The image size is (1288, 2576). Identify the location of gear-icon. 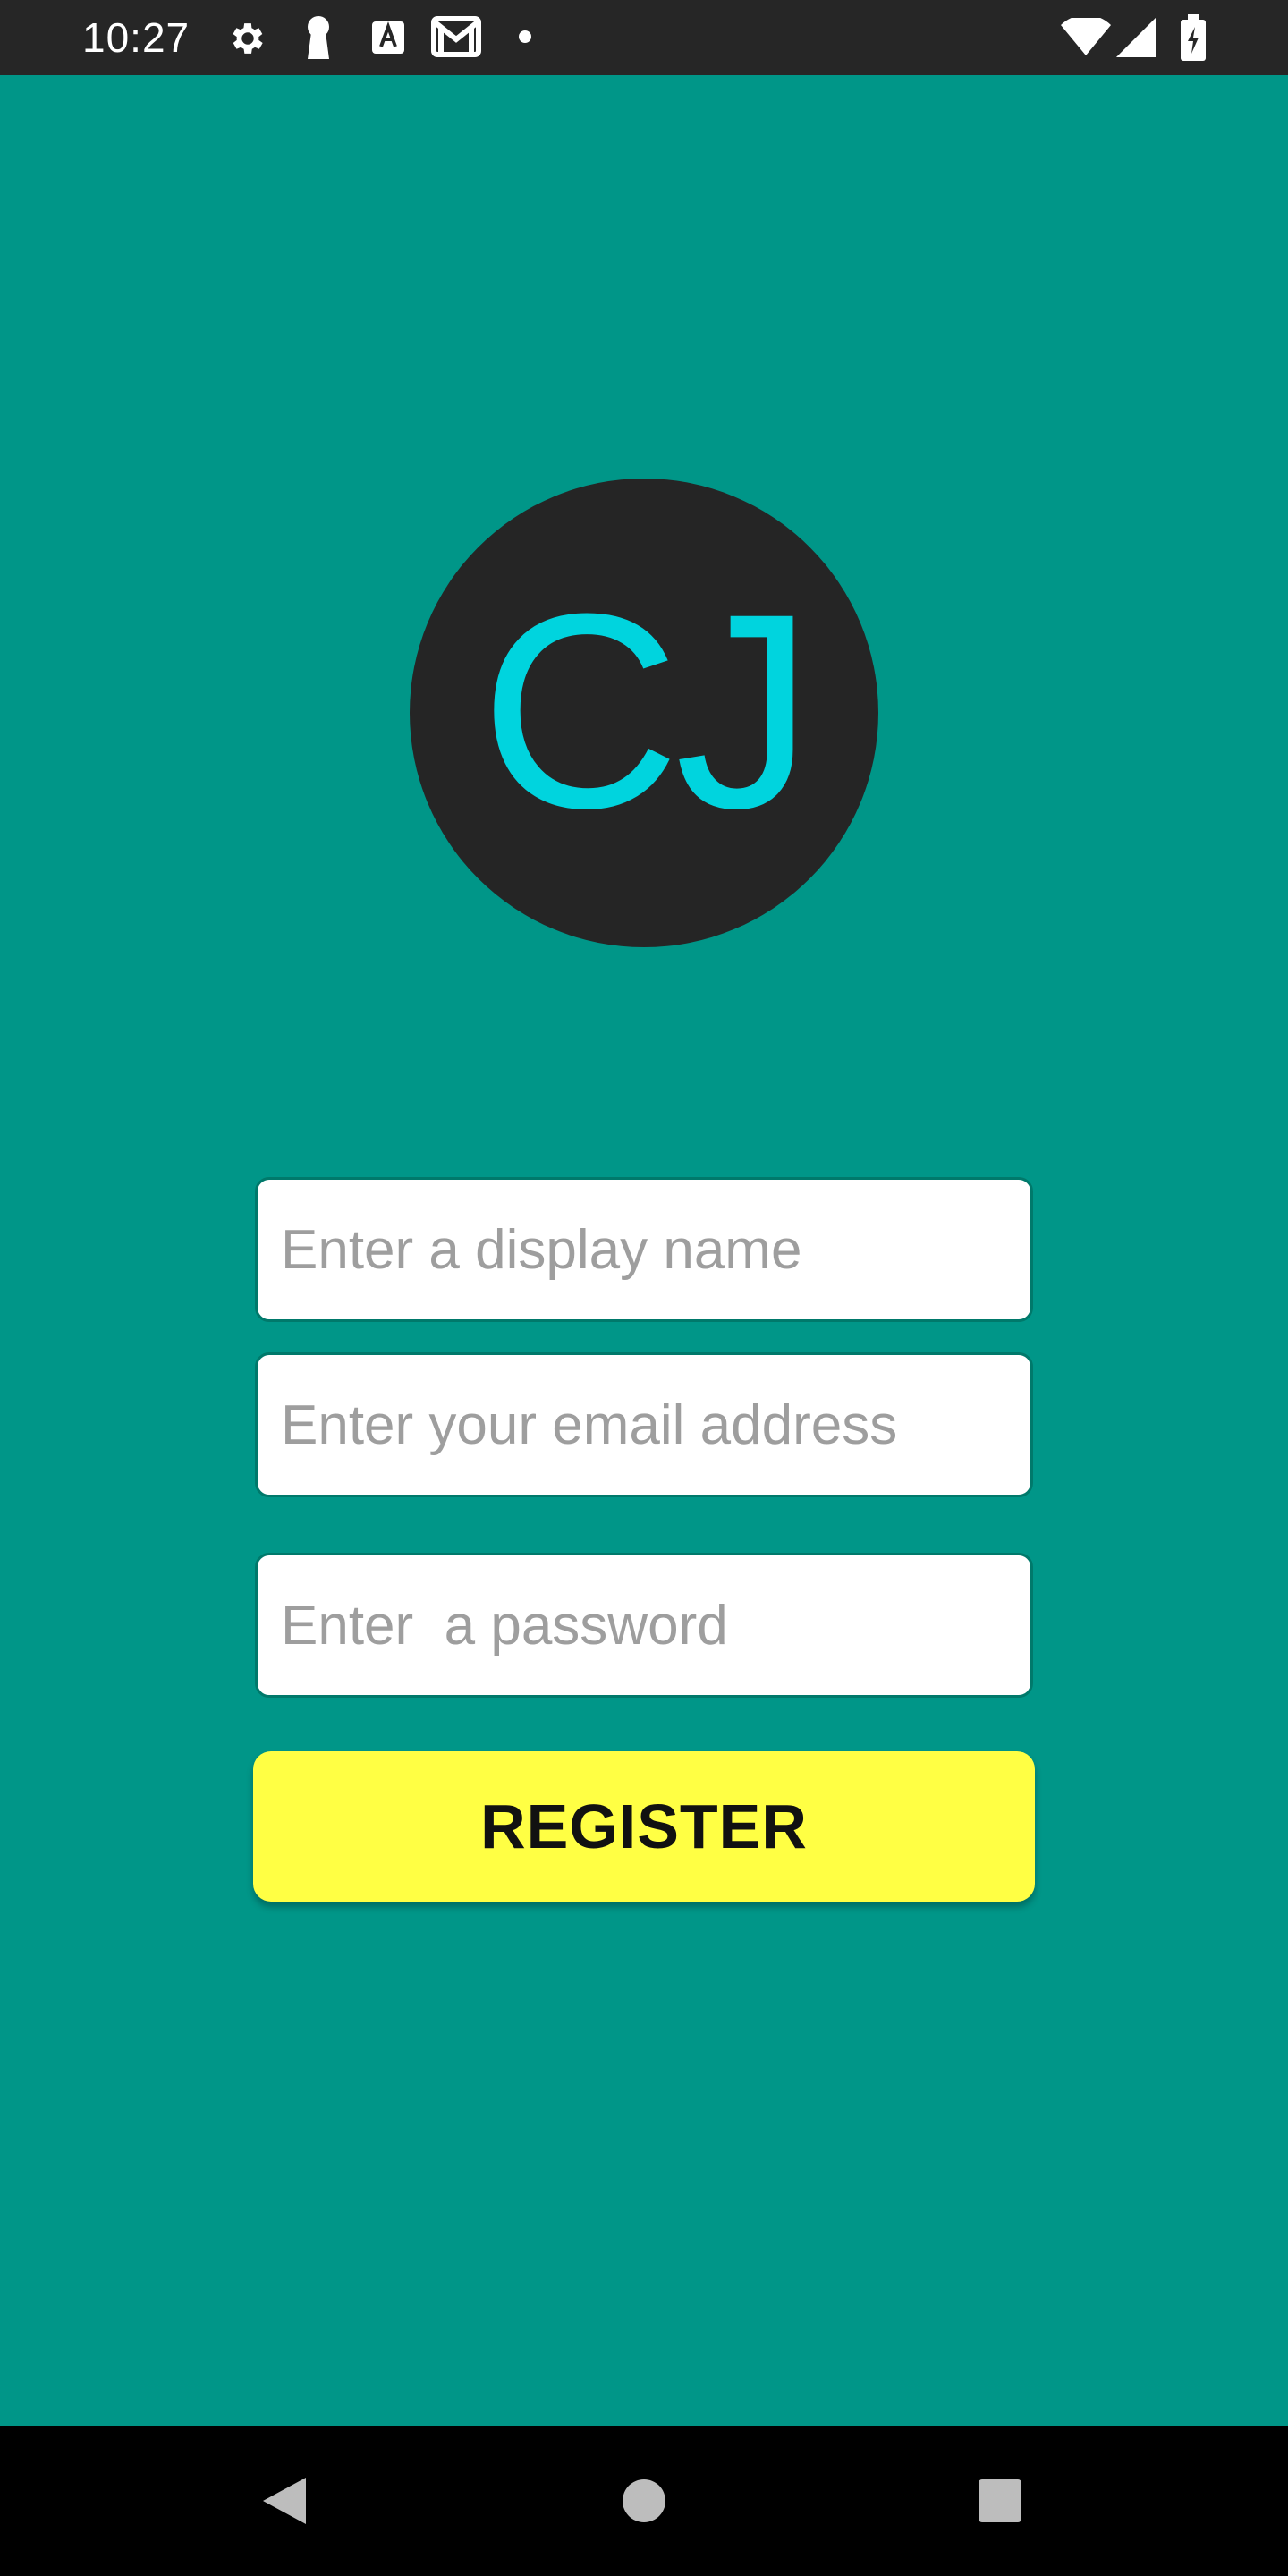
(247, 41).